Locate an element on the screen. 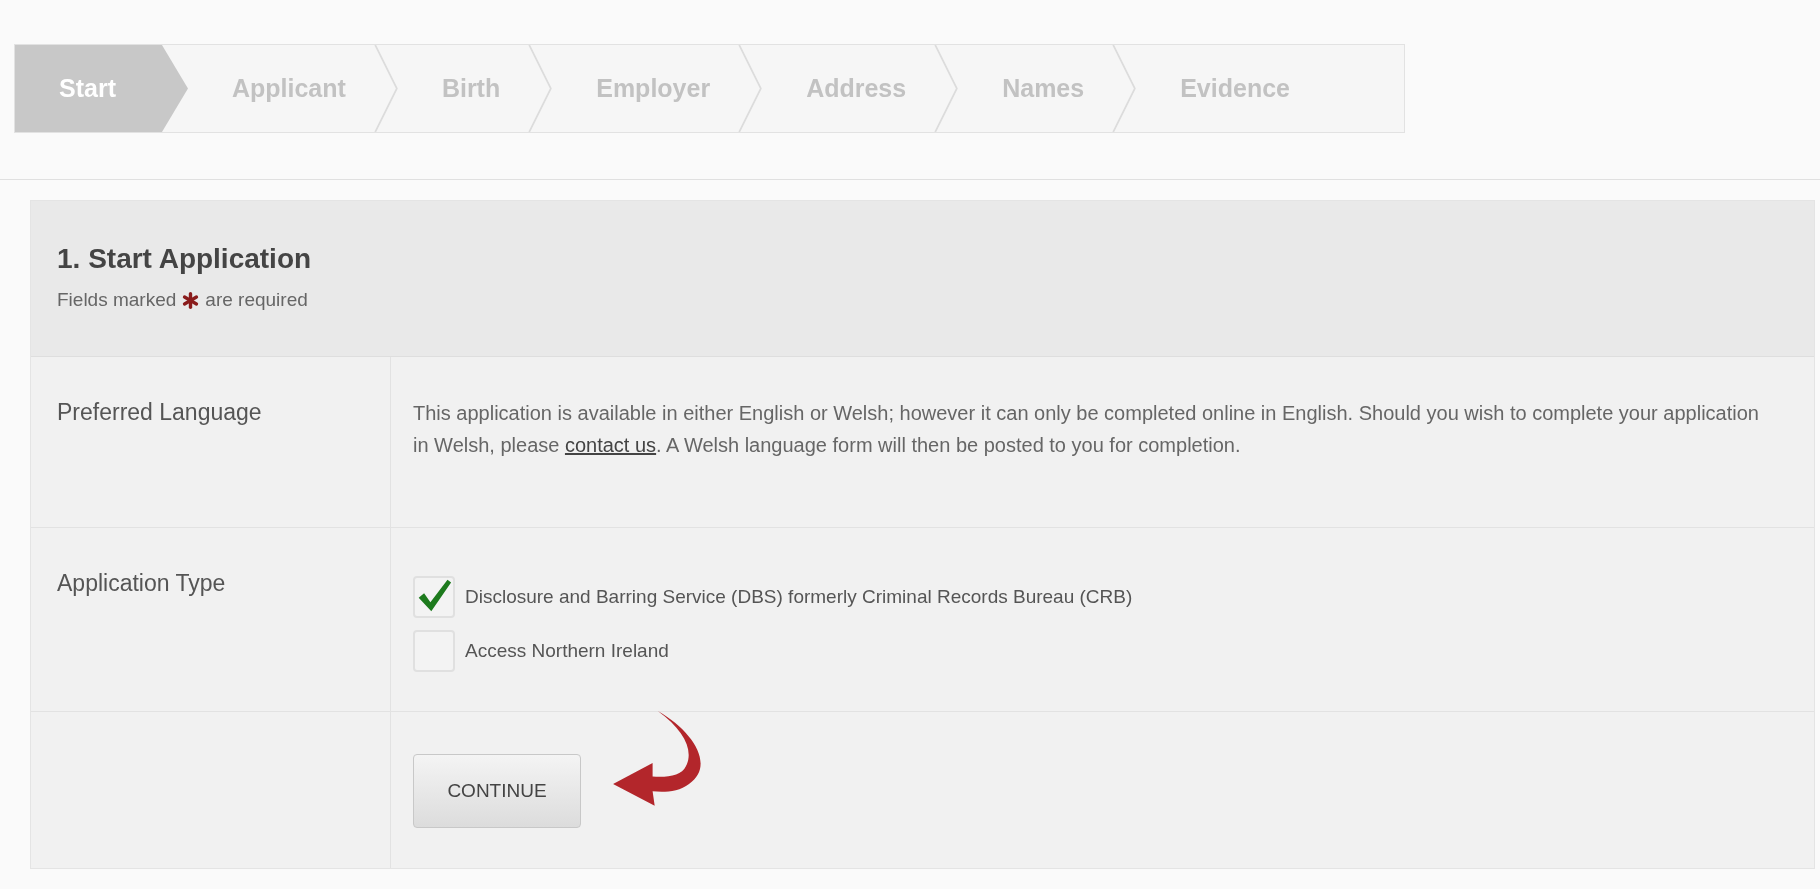 The image size is (1820, 889). section-title: 1. Start Application is located at coordinates (185, 259).